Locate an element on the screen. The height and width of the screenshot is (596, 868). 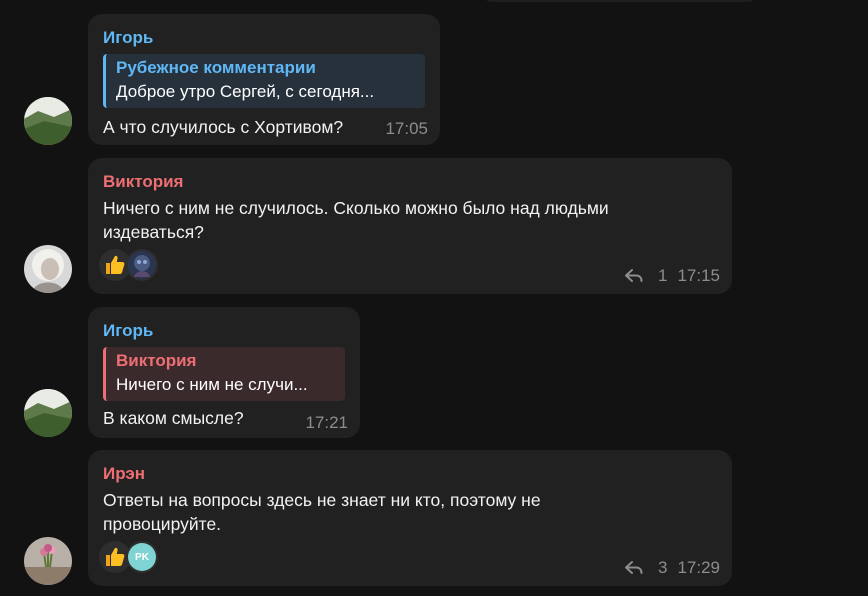
avatar-iren is located at coordinates (48, 561).